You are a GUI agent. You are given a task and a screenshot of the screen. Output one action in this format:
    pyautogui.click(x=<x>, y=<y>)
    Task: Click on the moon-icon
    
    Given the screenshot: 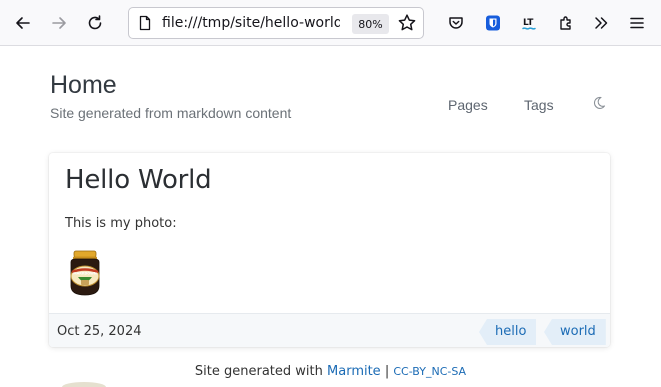 What is the action you would take?
    pyautogui.click(x=599, y=103)
    